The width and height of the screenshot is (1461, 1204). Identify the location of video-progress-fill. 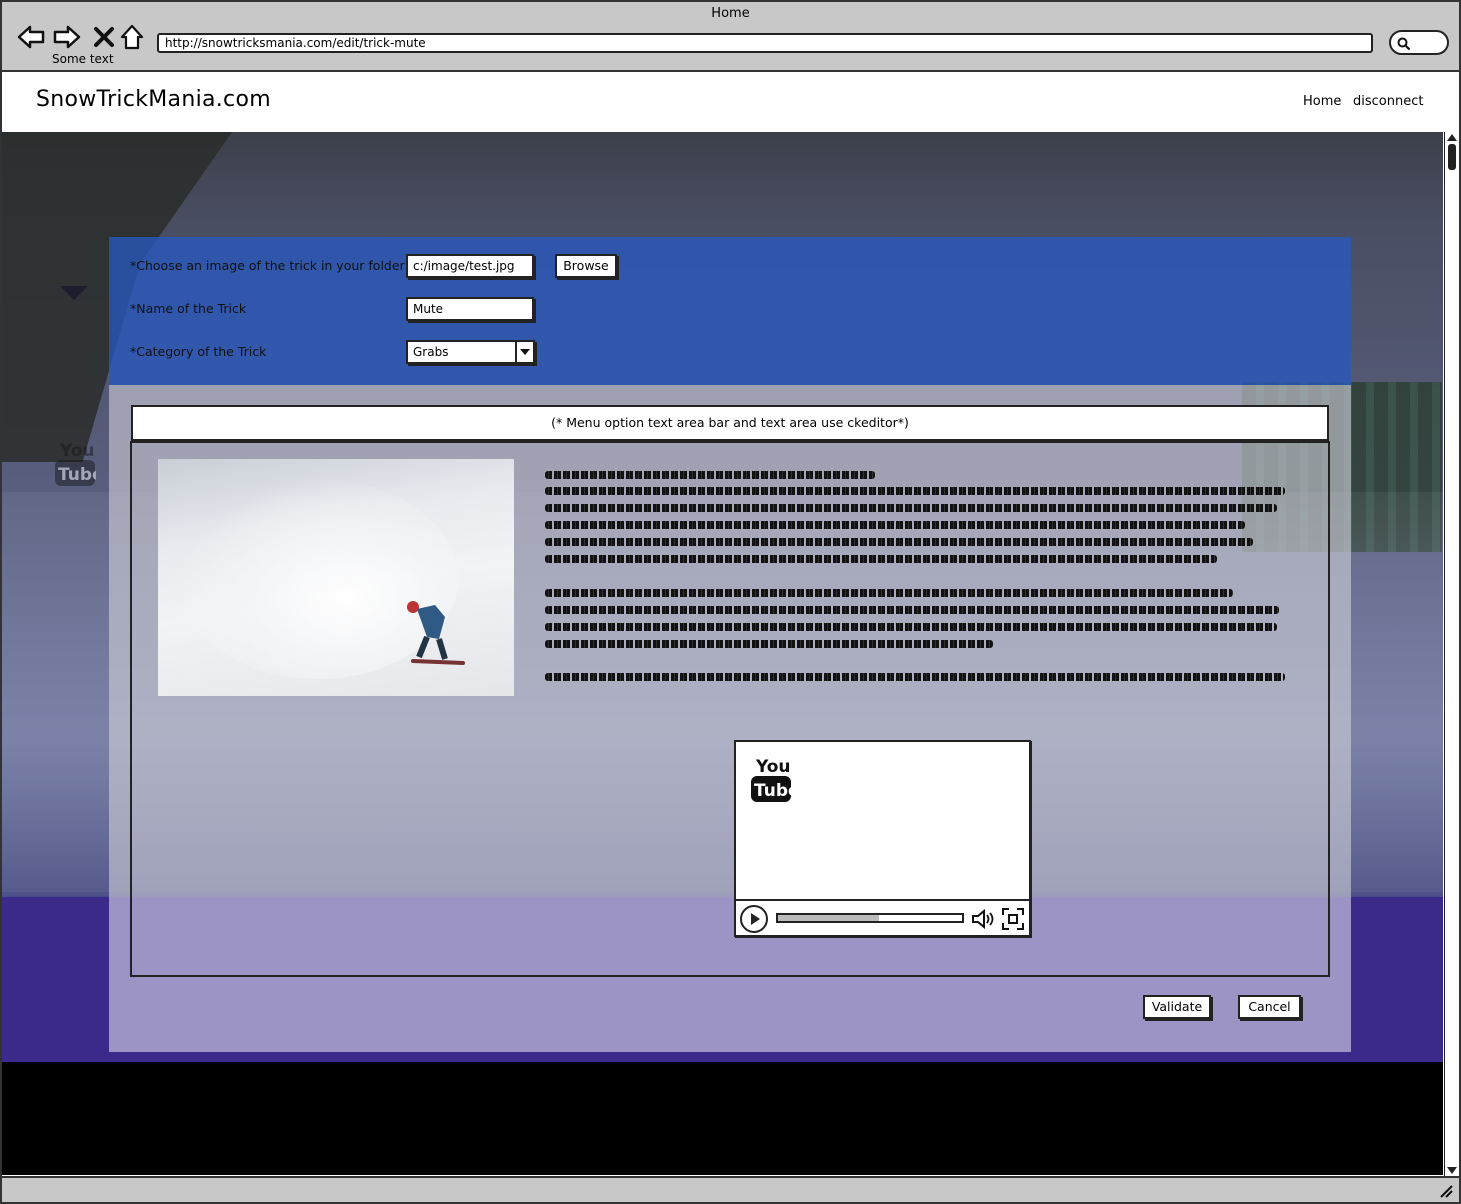
(829, 918).